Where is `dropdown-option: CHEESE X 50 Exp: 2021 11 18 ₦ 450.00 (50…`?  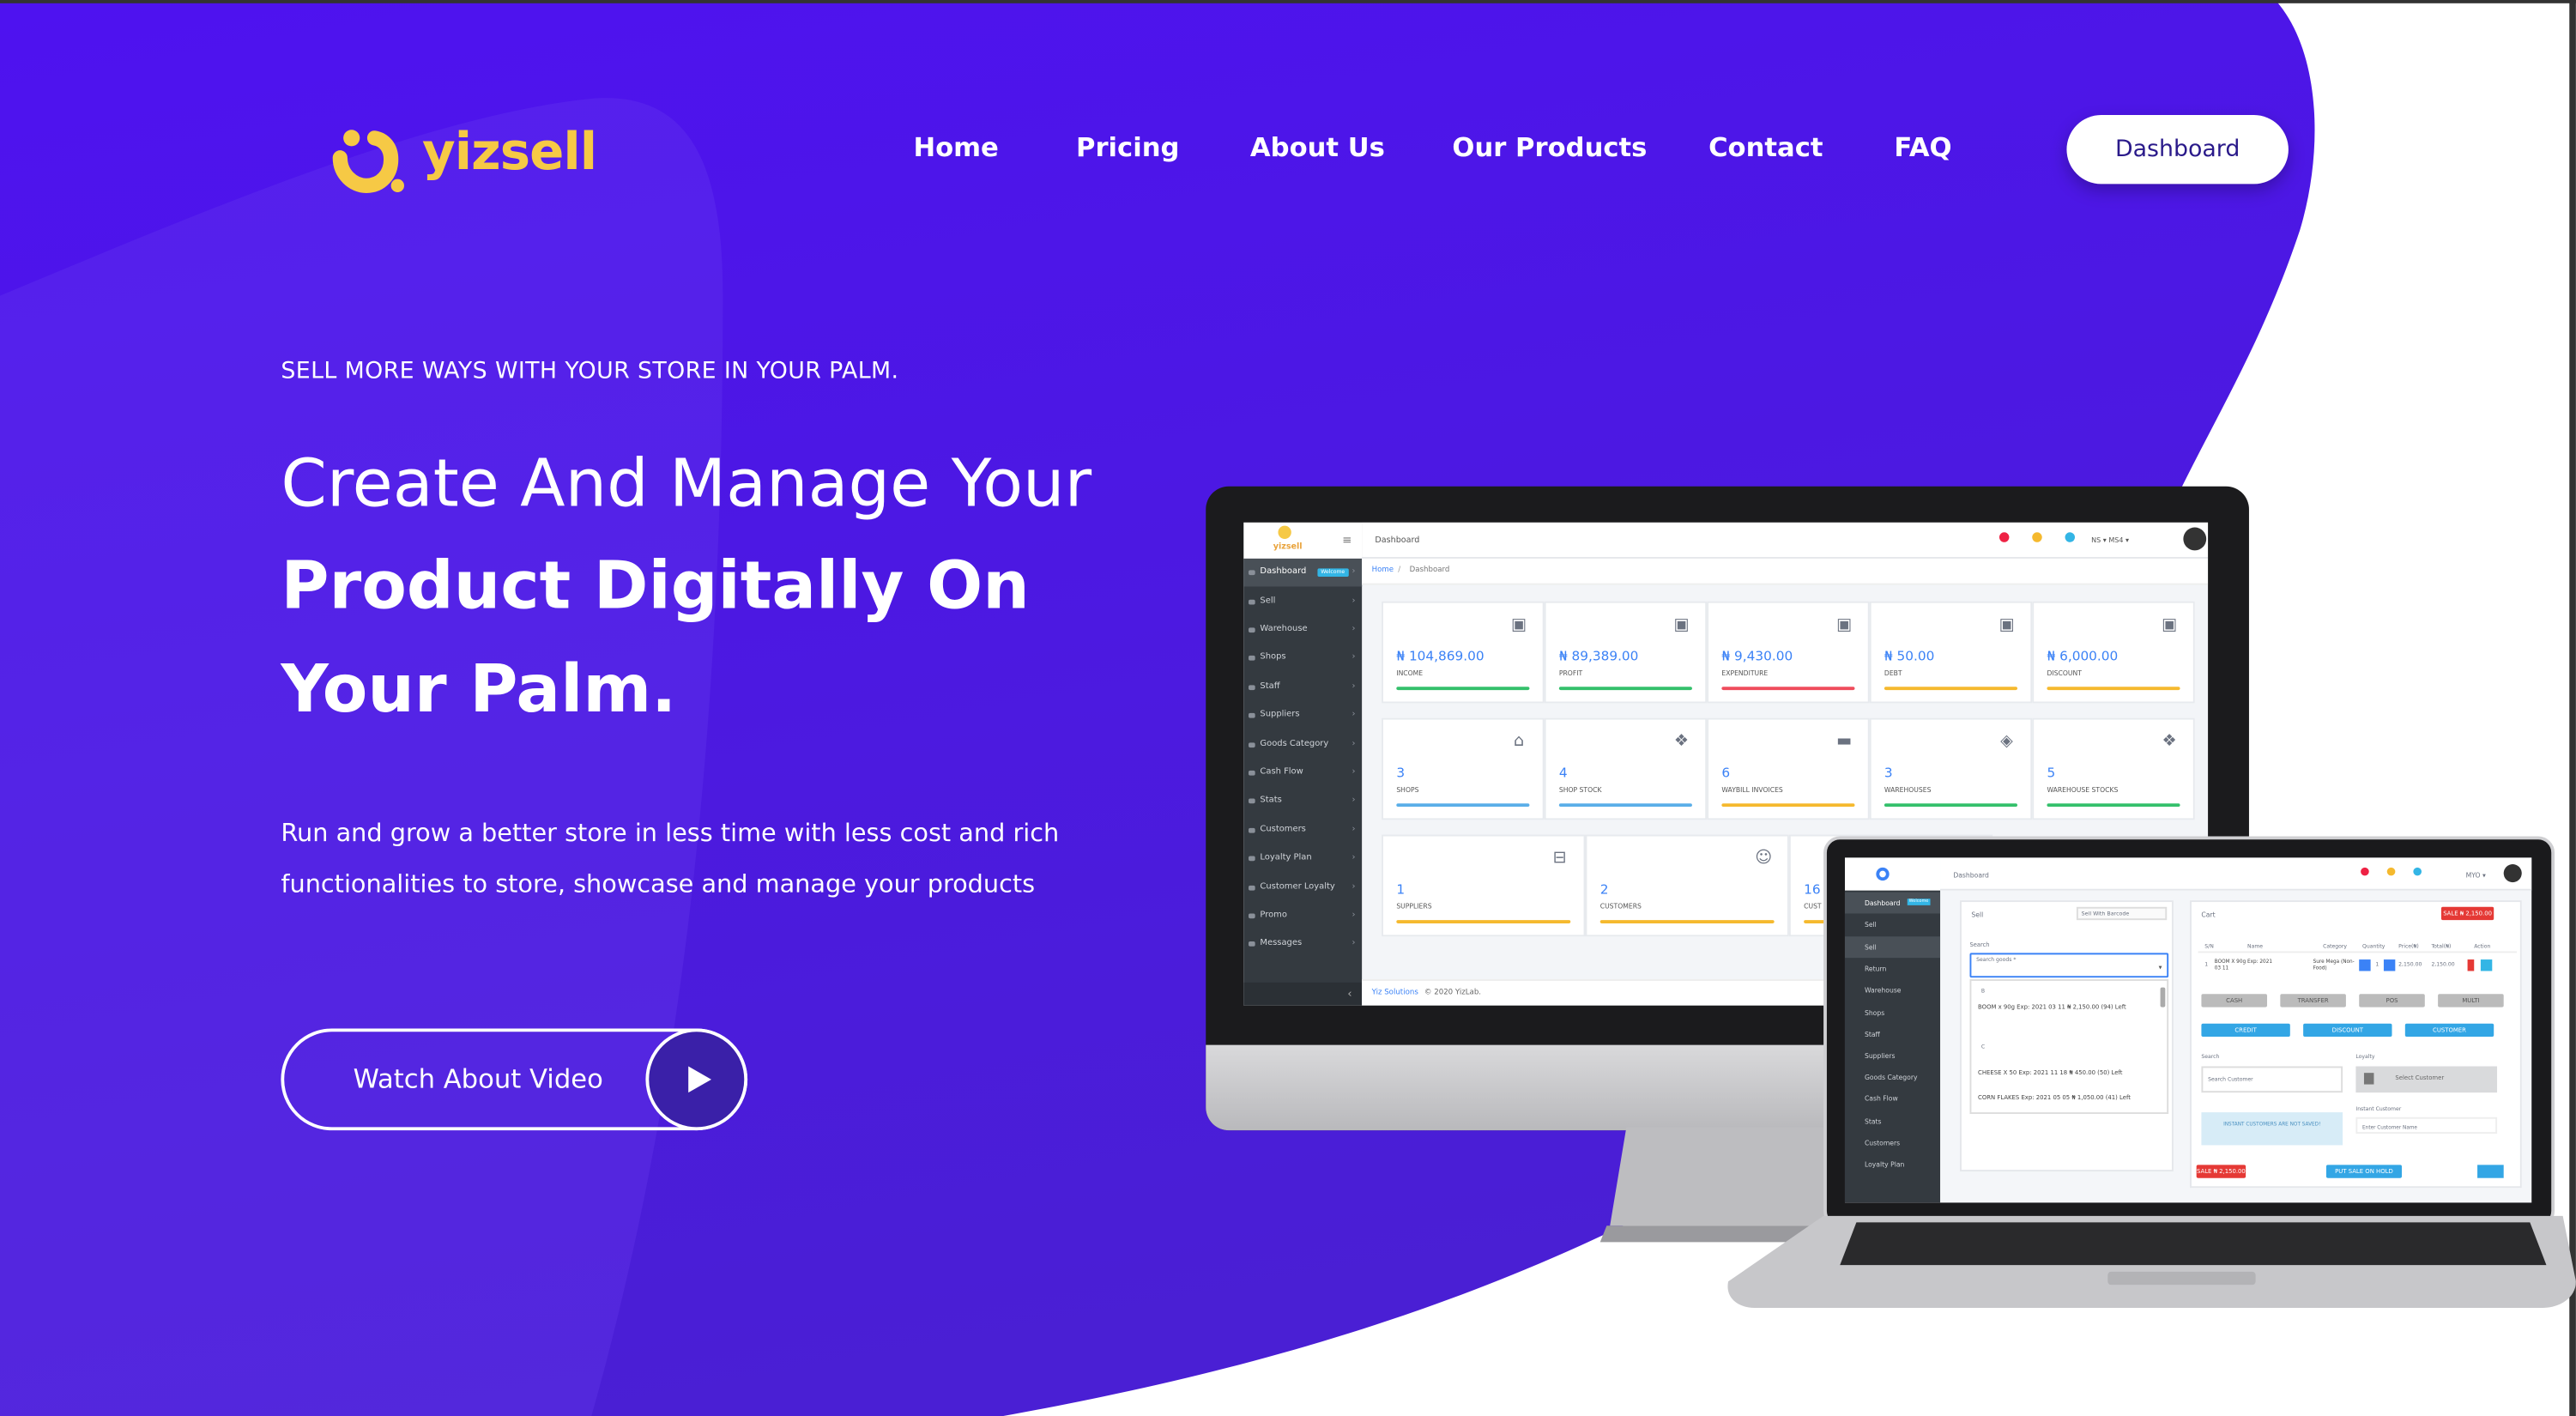 dropdown-option: CHEESE X 50 Exp: 2021 11 18 ₦ 450.00 (50… is located at coordinates (2068, 1073).